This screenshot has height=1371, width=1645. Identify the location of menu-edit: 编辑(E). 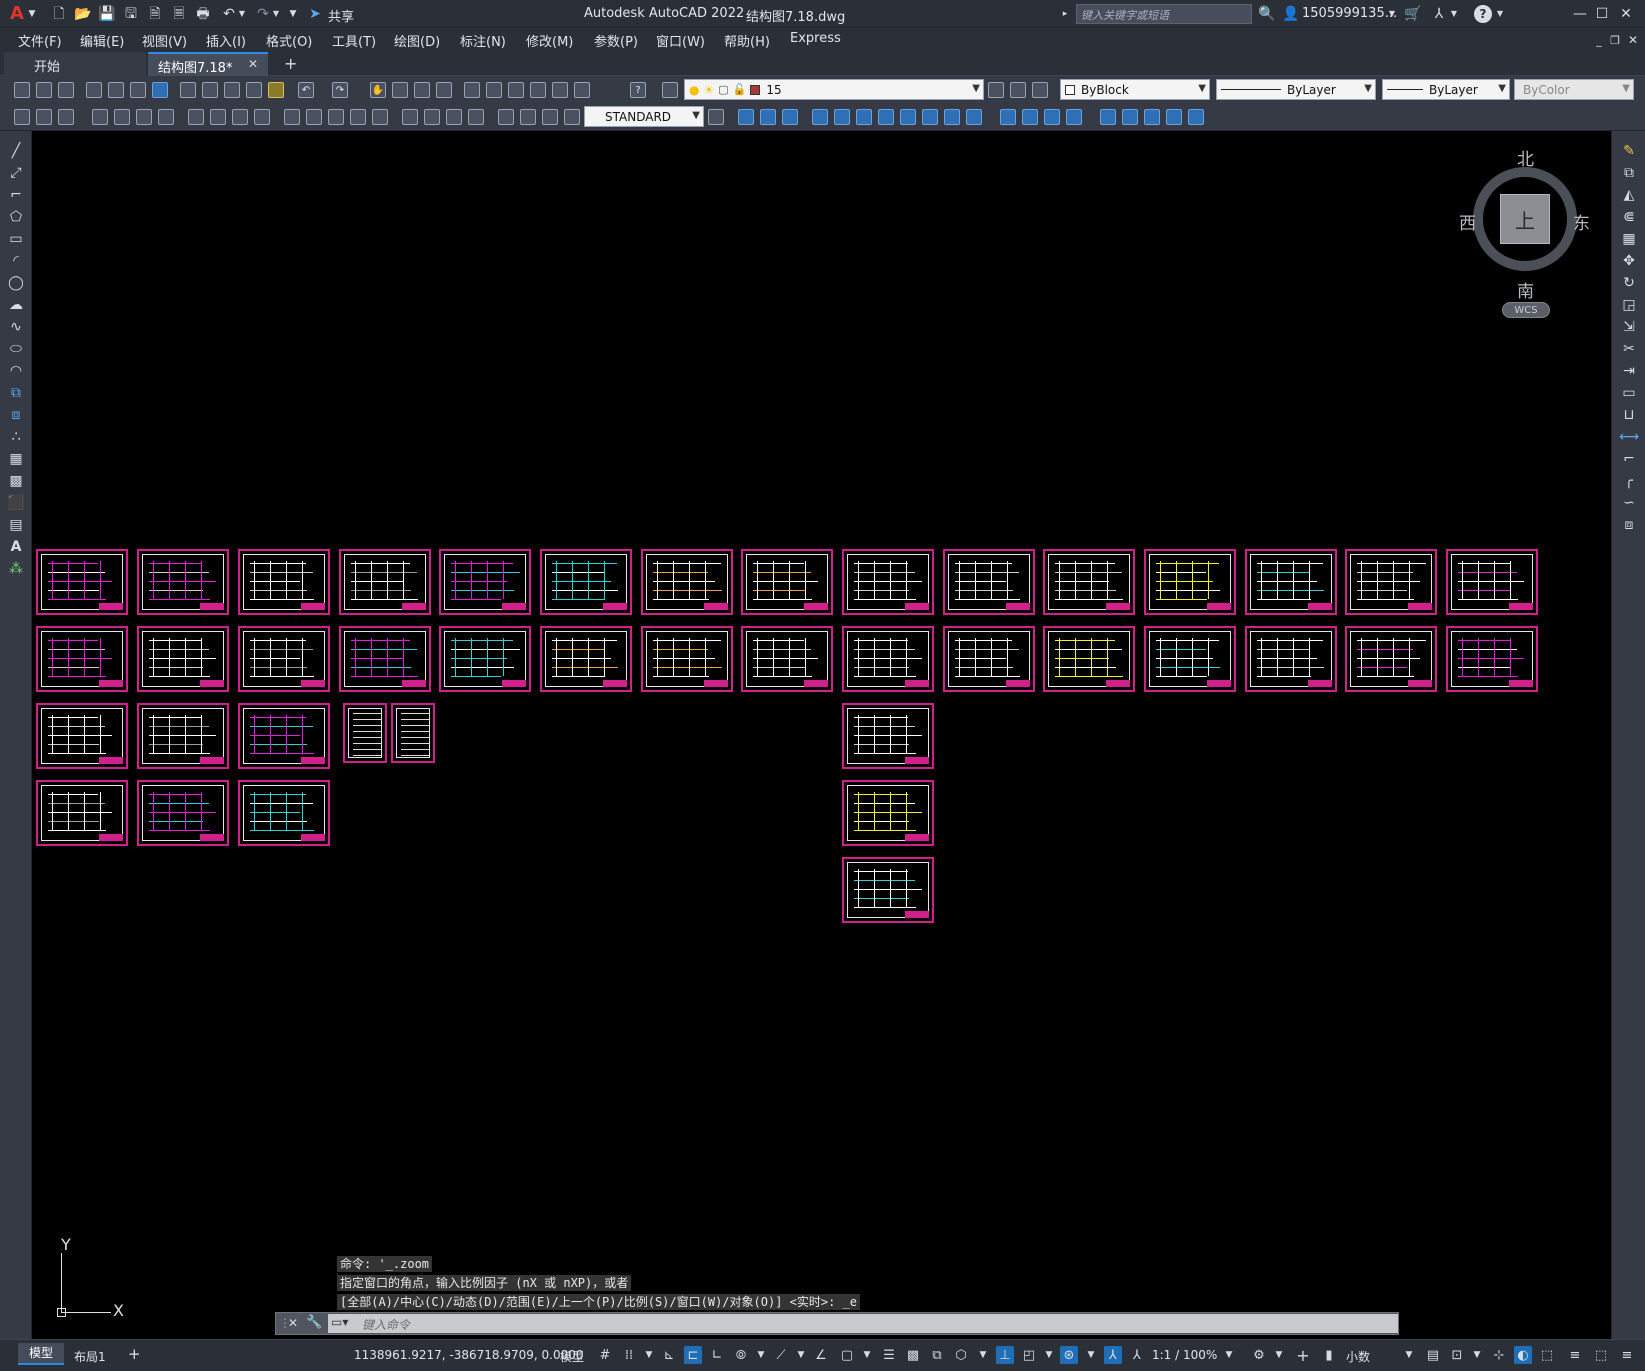
(102, 40).